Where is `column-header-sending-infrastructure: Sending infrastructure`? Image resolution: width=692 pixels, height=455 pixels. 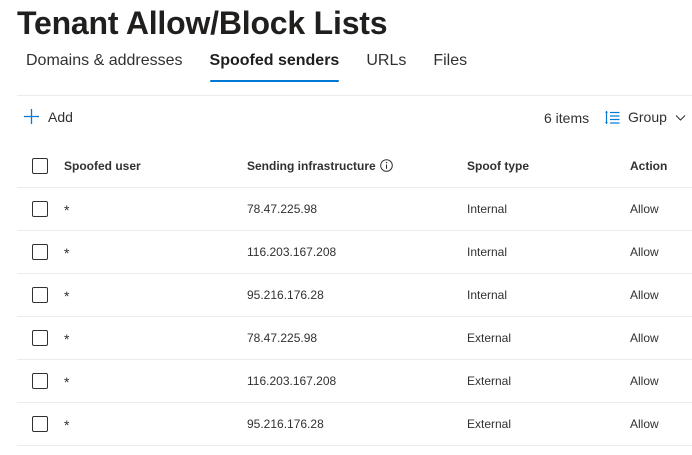 column-header-sending-infrastructure: Sending infrastructure is located at coordinates (320, 166).